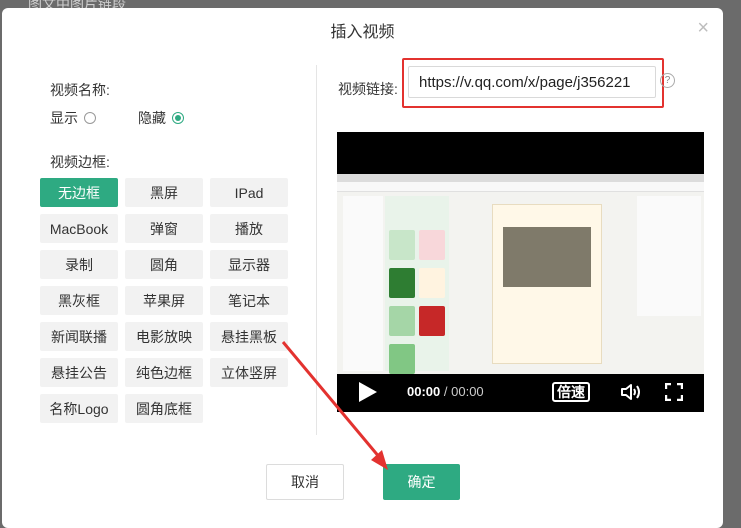  What do you see at coordinates (368, 392) in the screenshot?
I see `play-icon` at bounding box center [368, 392].